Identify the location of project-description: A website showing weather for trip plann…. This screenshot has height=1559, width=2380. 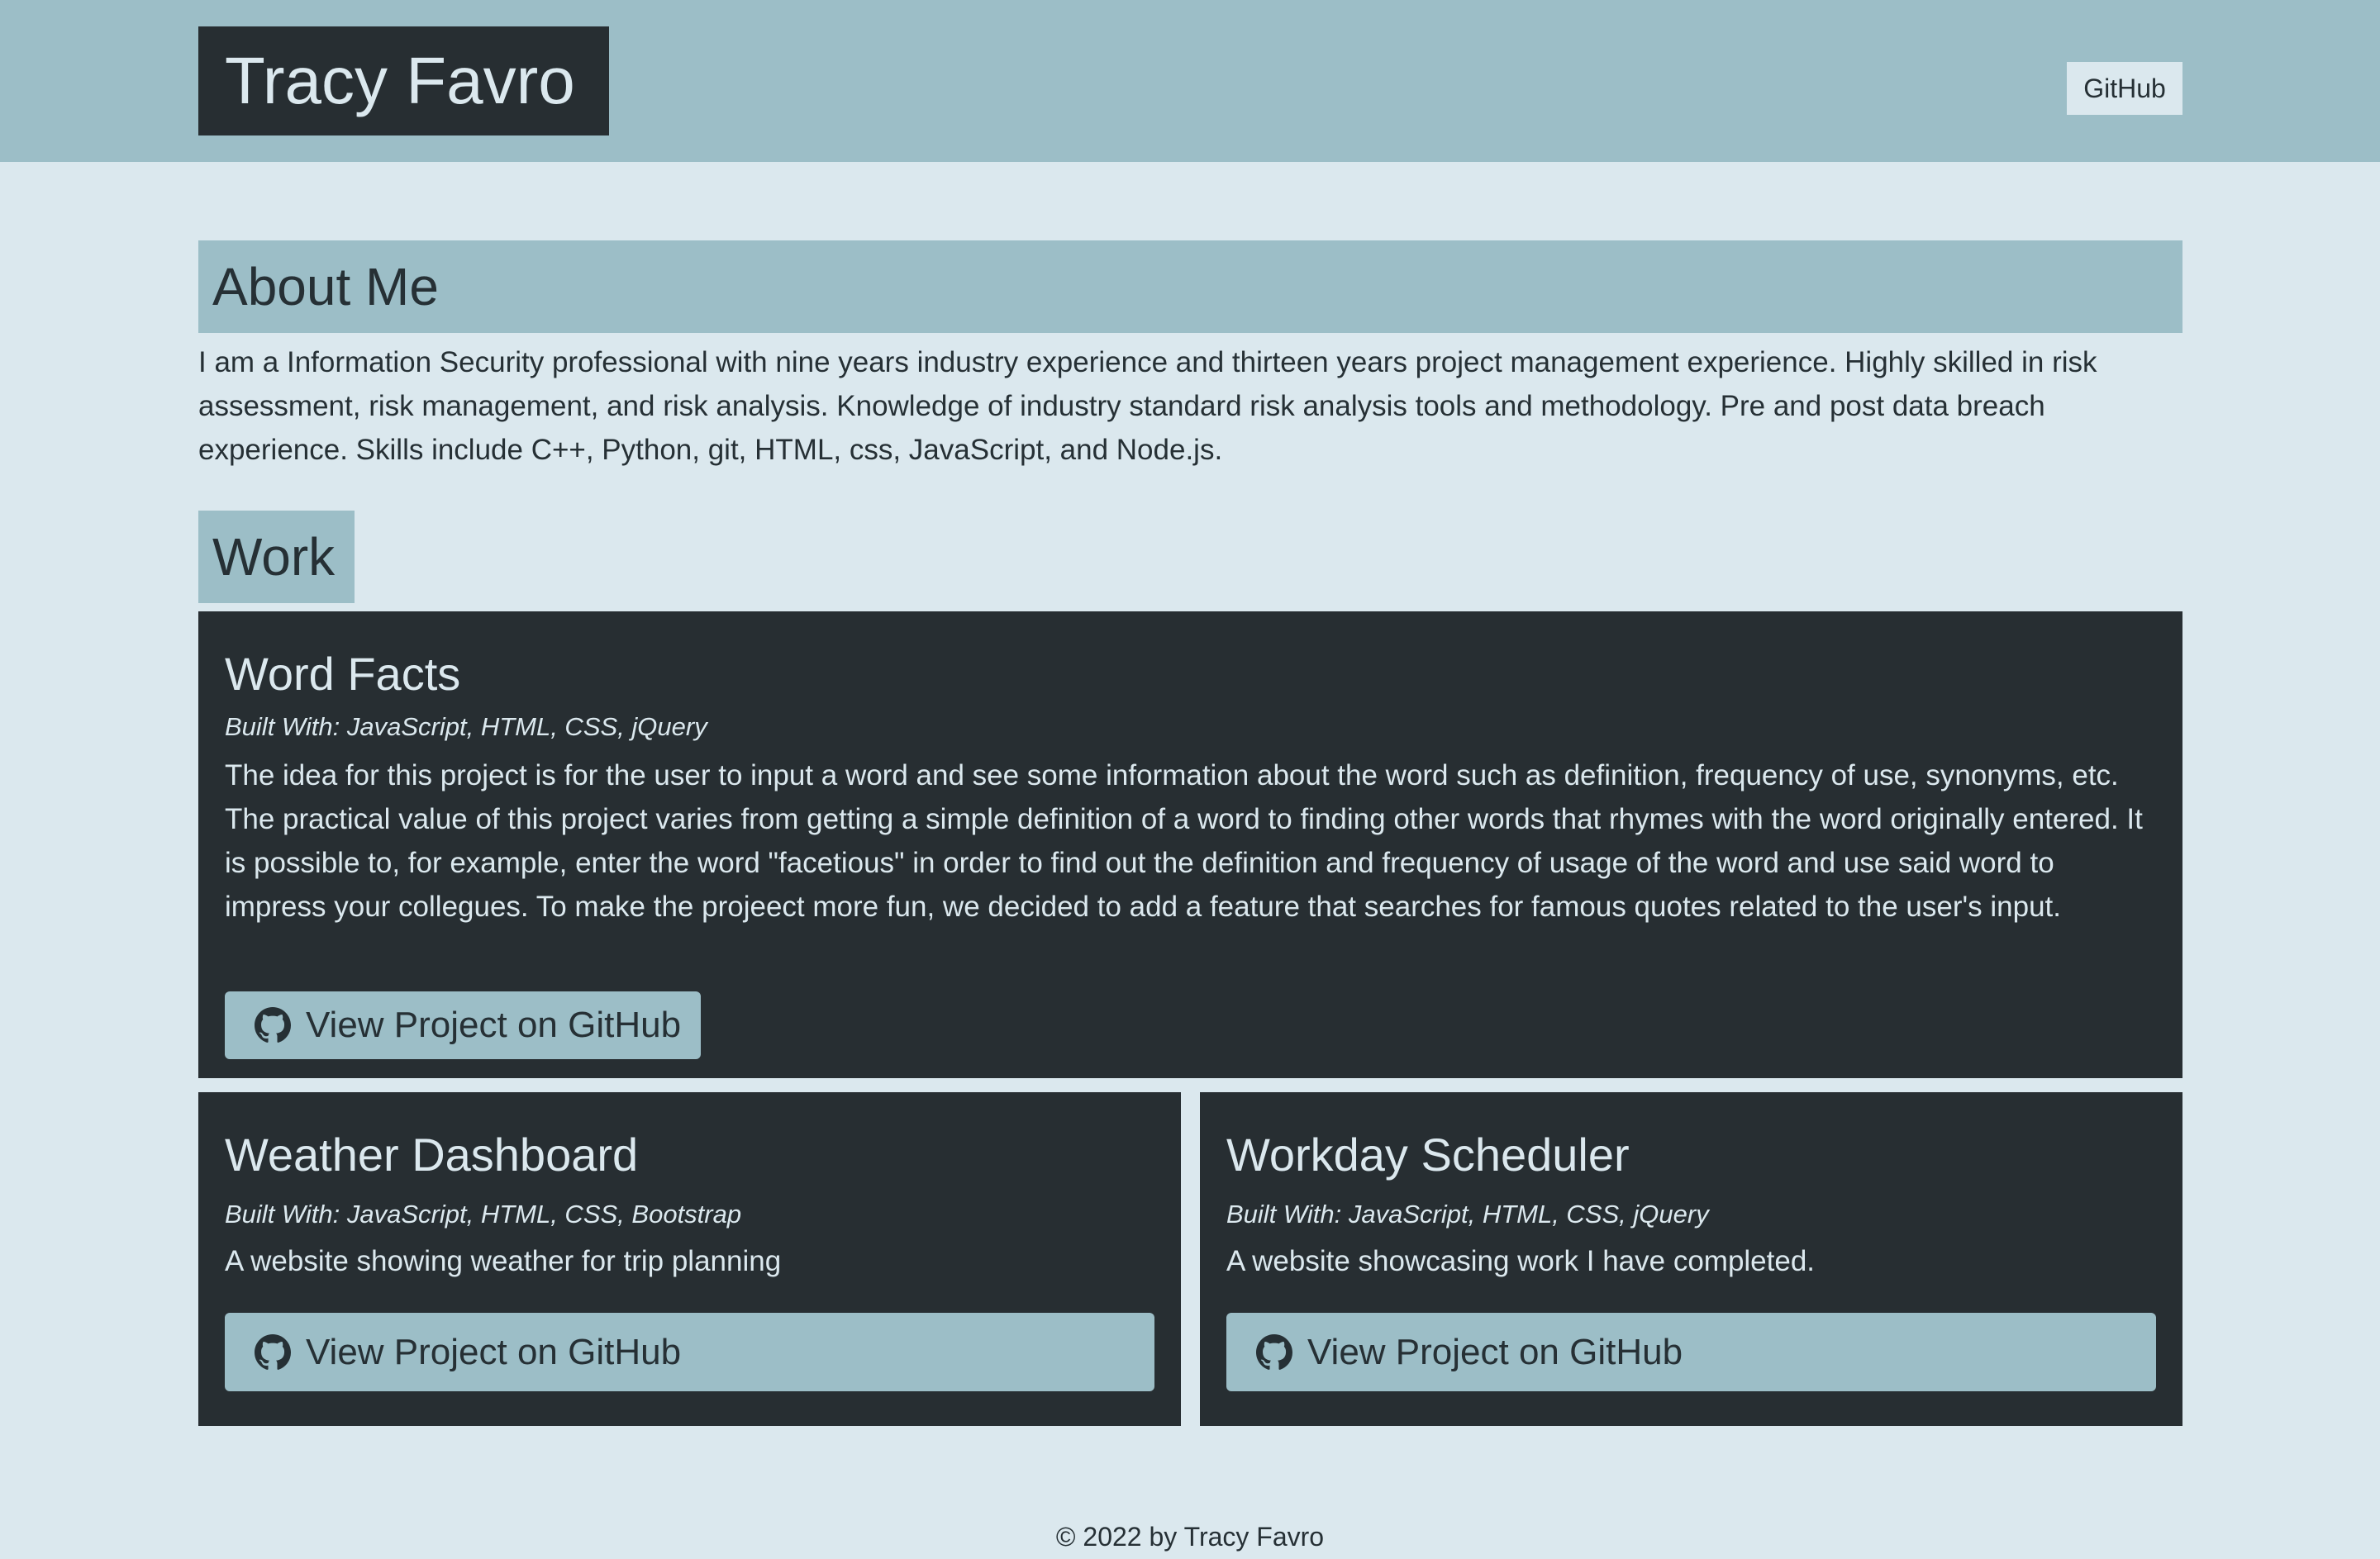
(503, 1261).